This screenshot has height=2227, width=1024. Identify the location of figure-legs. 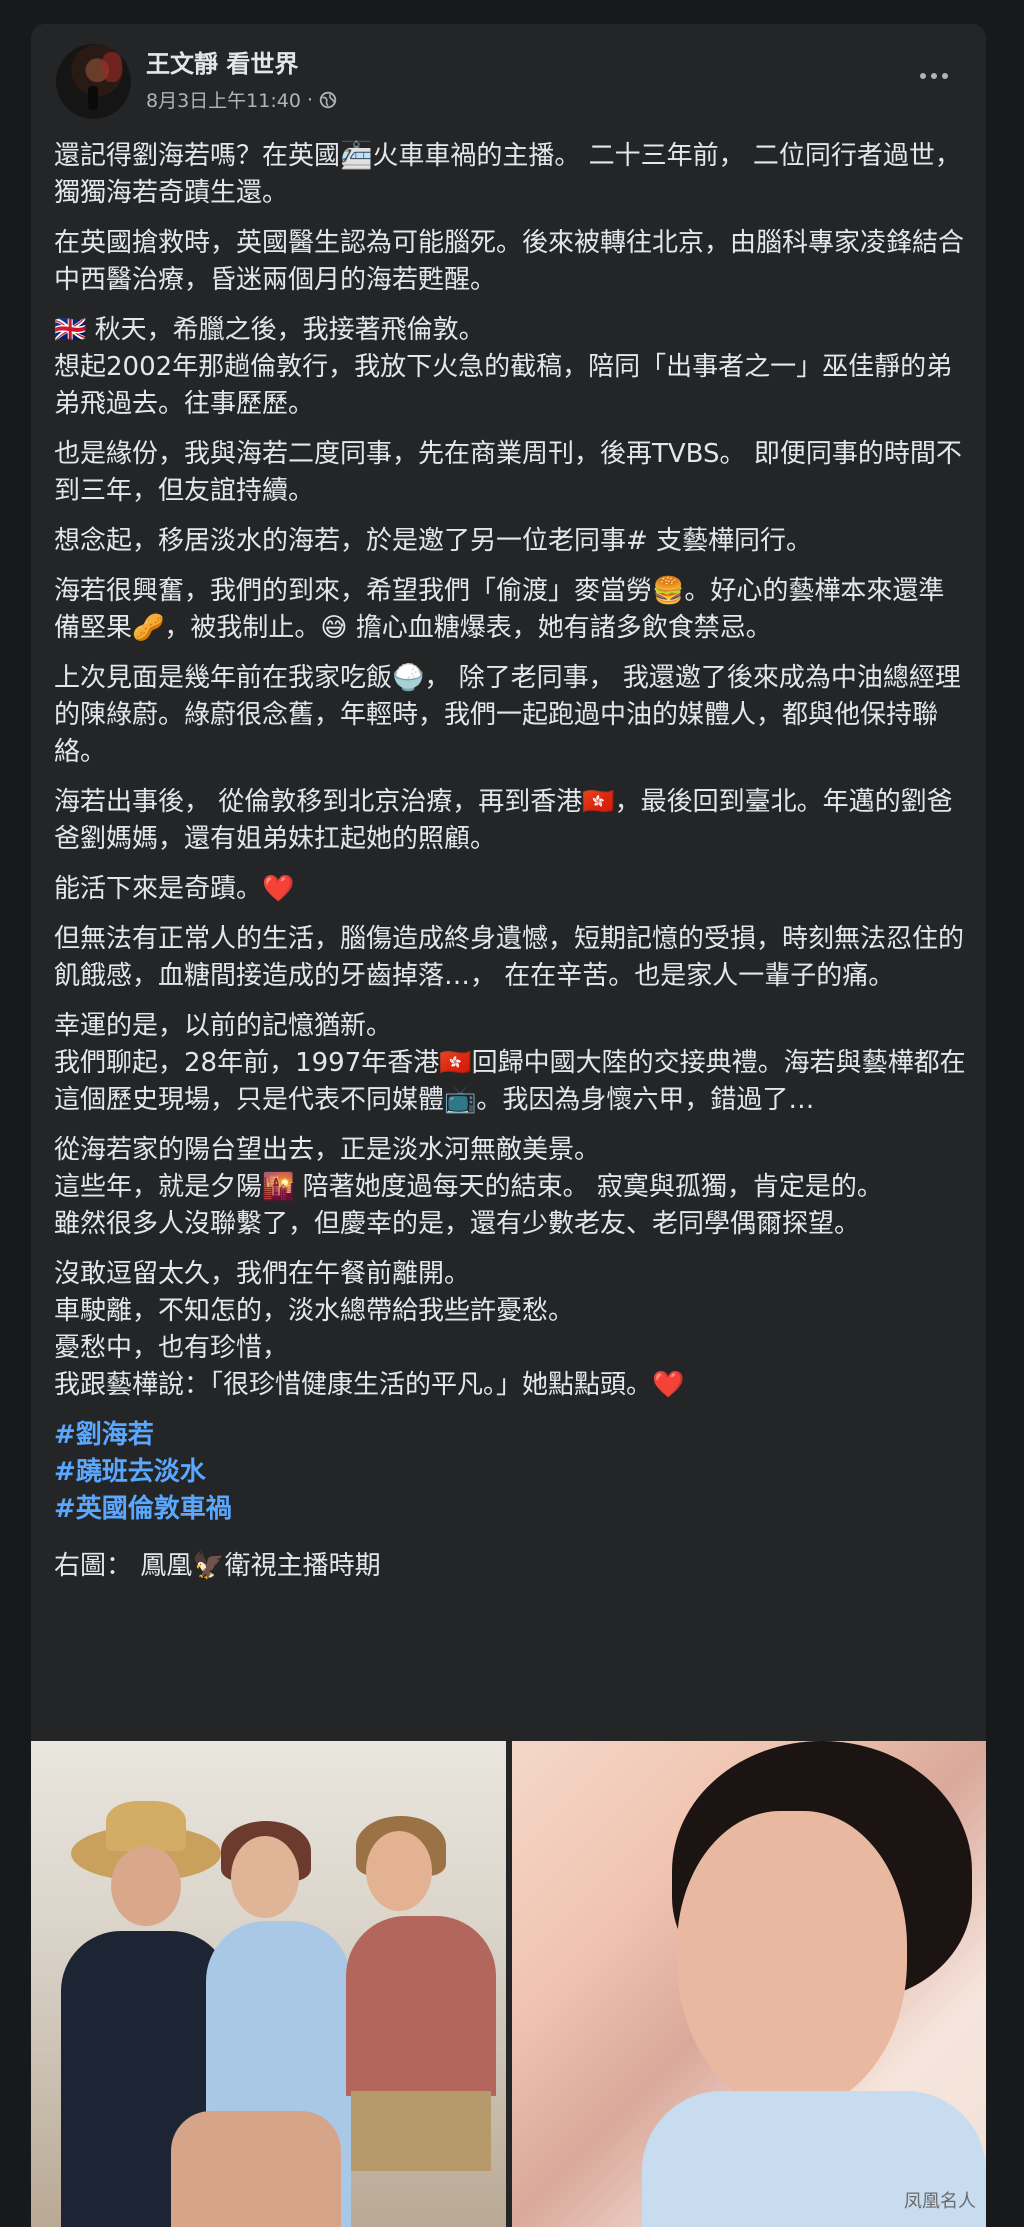
(256, 2169).